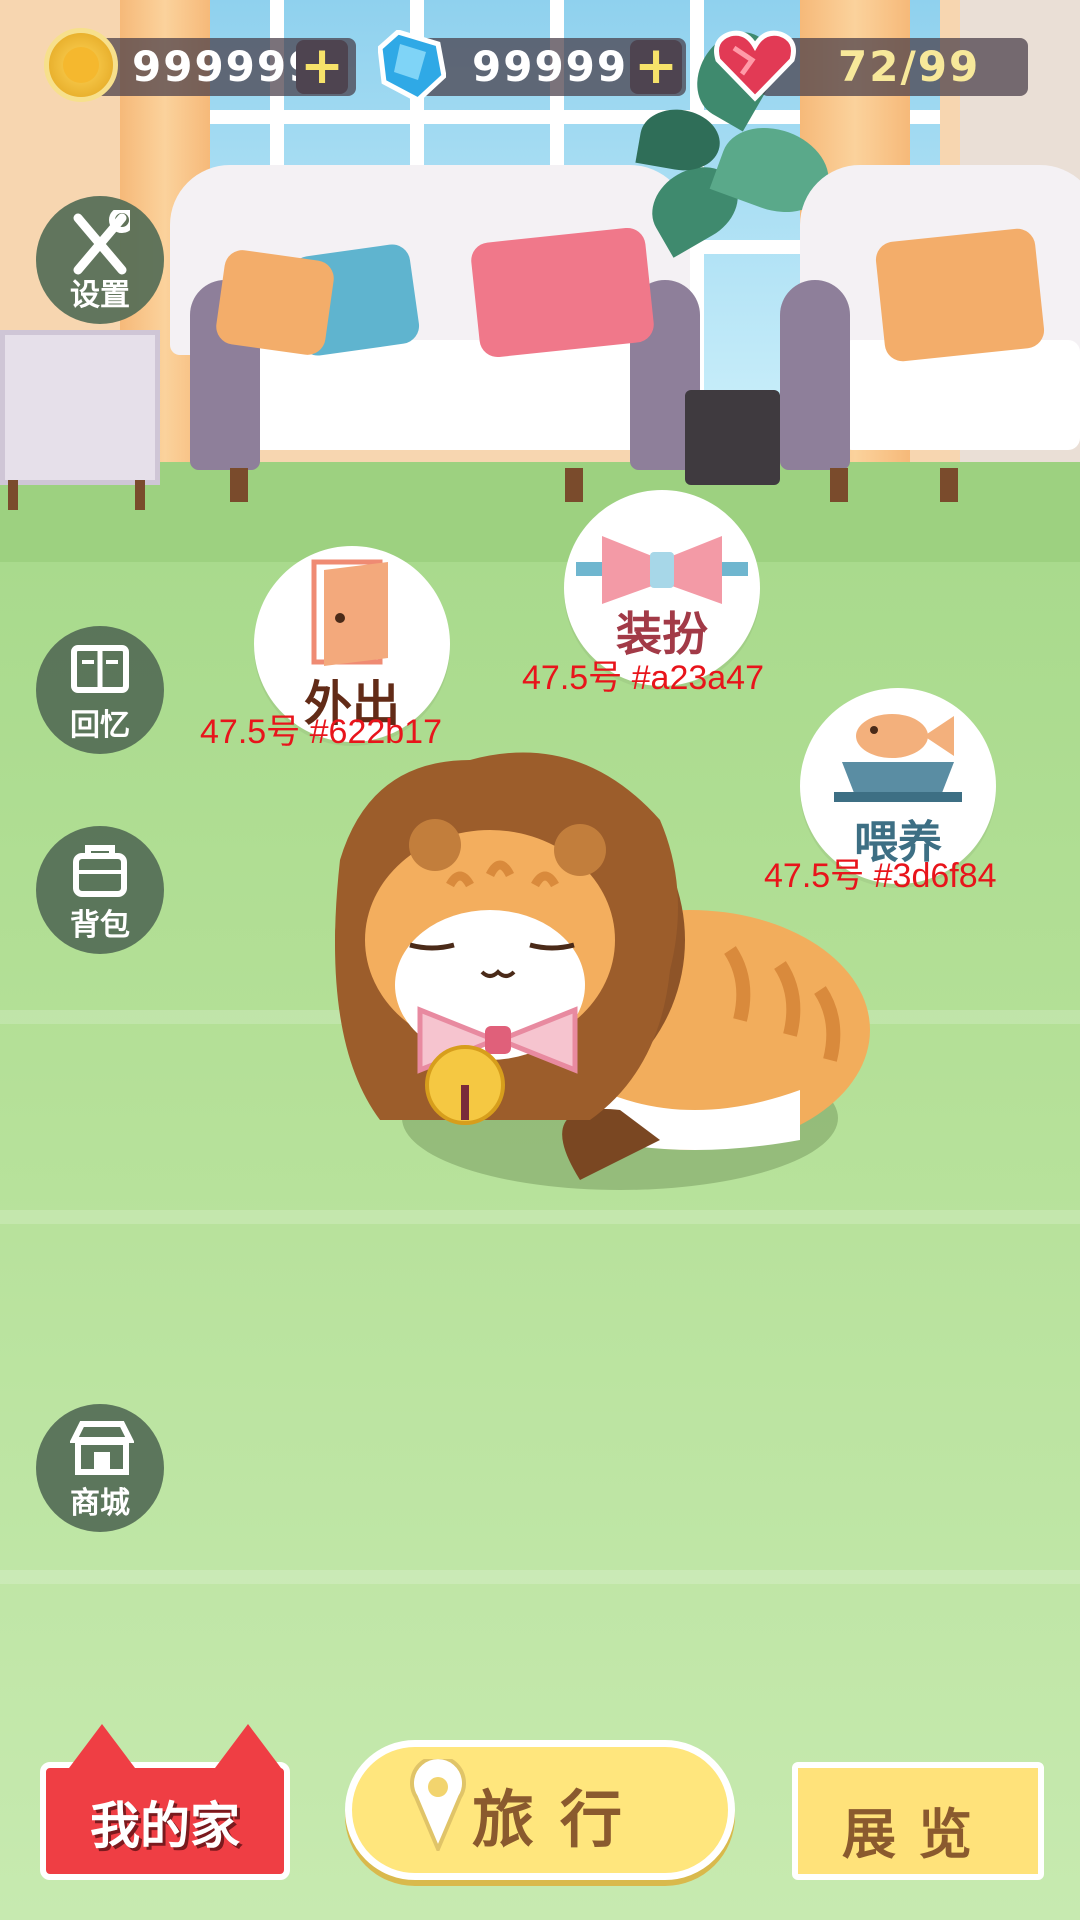 This screenshot has width=1080, height=1920. I want to click on settings-button: 设置, so click(100, 260).